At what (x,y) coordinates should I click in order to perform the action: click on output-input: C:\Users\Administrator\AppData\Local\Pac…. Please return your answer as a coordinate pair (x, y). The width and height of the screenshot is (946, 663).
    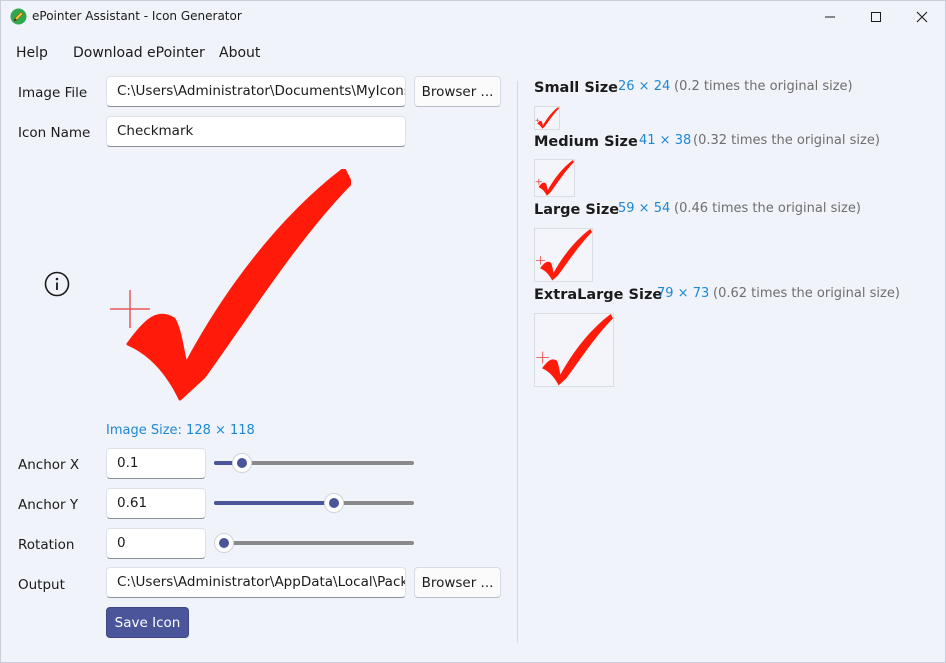
    Looking at the image, I should click on (256, 582).